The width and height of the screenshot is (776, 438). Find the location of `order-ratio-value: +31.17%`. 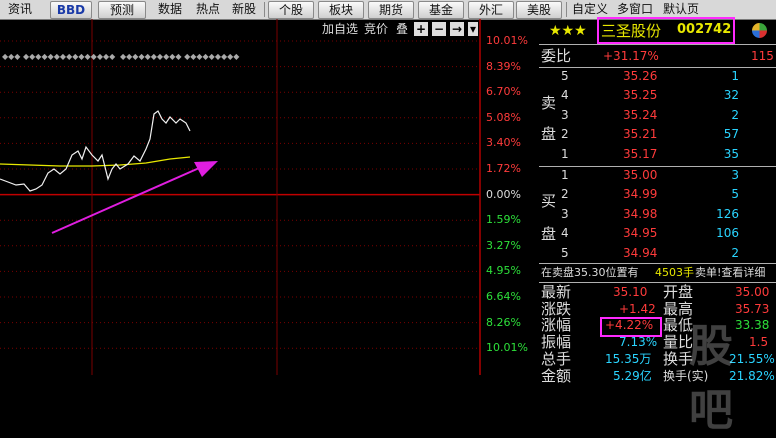

order-ratio-value: +31.17% is located at coordinates (631, 56).